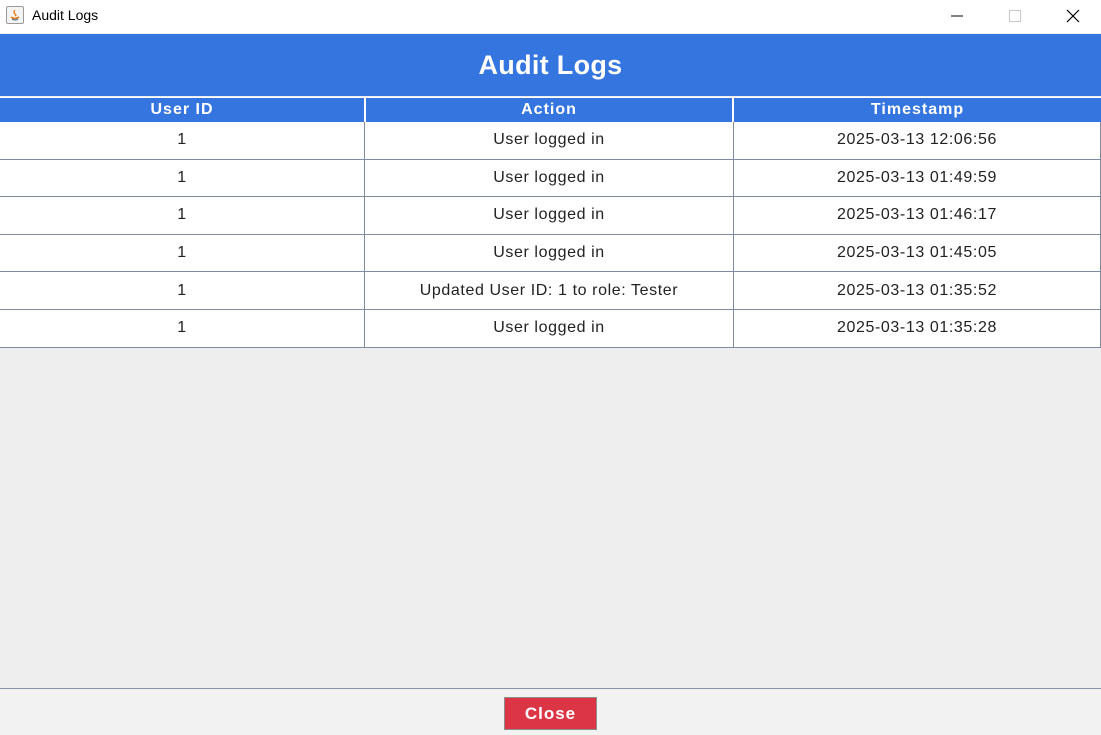 The image size is (1101, 735). I want to click on column-header-timestamp: Timestamp, so click(917, 109).